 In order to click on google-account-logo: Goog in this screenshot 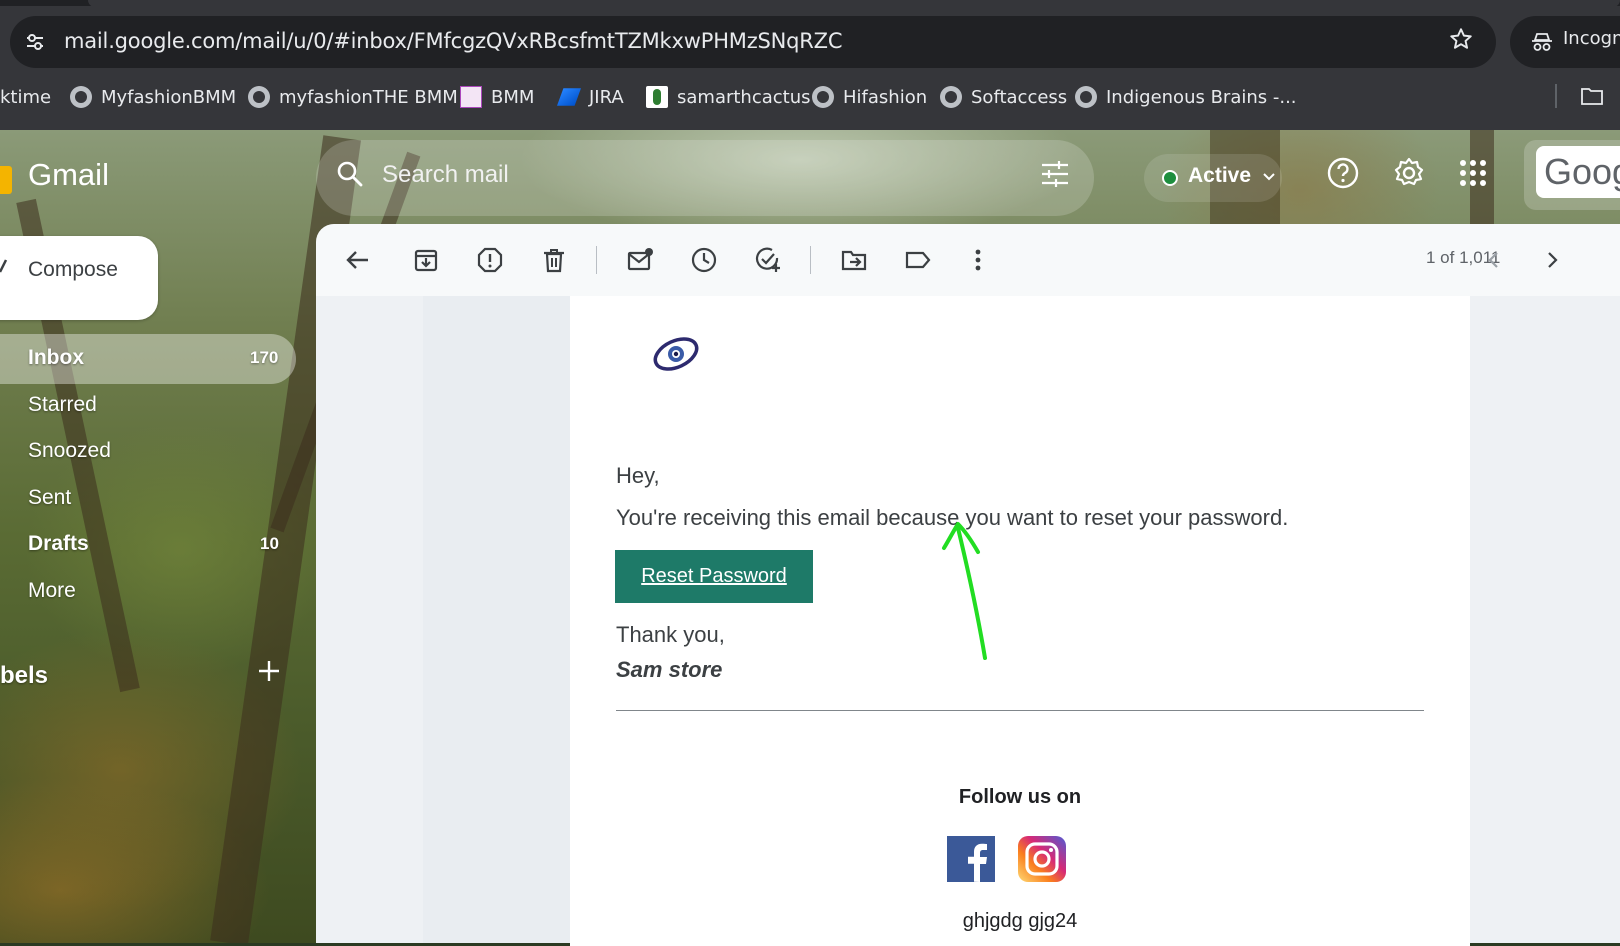, I will do `click(1578, 172)`.